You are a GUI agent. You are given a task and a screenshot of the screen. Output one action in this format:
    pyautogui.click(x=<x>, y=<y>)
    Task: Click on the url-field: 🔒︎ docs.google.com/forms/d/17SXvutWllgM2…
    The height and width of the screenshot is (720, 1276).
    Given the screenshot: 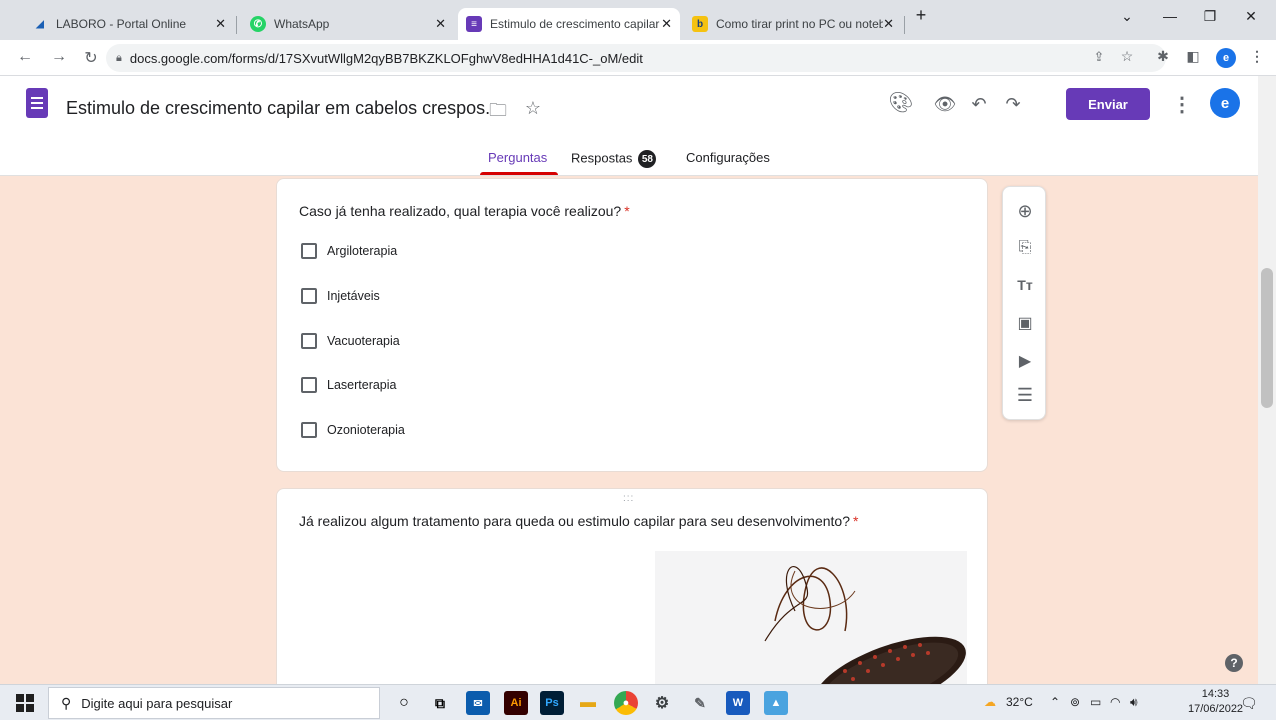 What is the action you would take?
    pyautogui.click(x=636, y=58)
    